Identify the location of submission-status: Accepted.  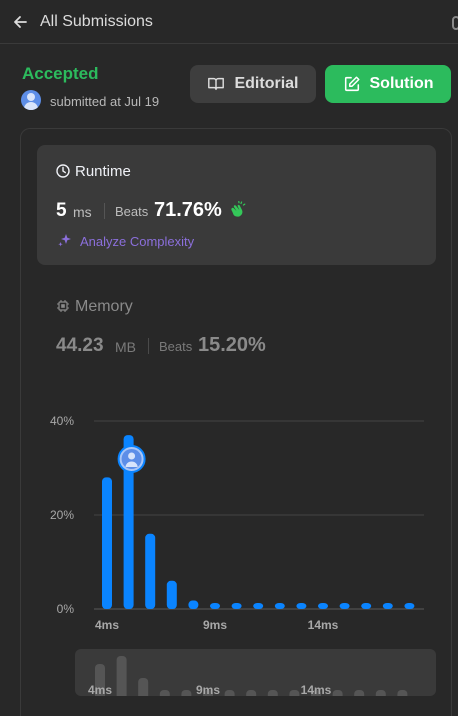
(60, 73).